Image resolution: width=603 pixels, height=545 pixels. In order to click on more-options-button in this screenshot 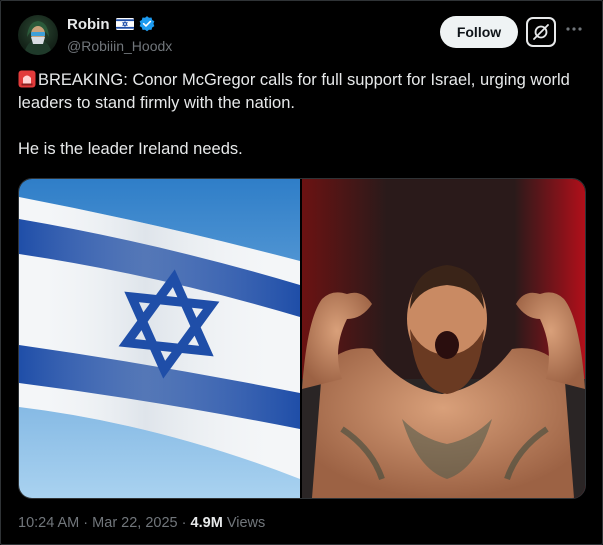, I will do `click(574, 29)`.